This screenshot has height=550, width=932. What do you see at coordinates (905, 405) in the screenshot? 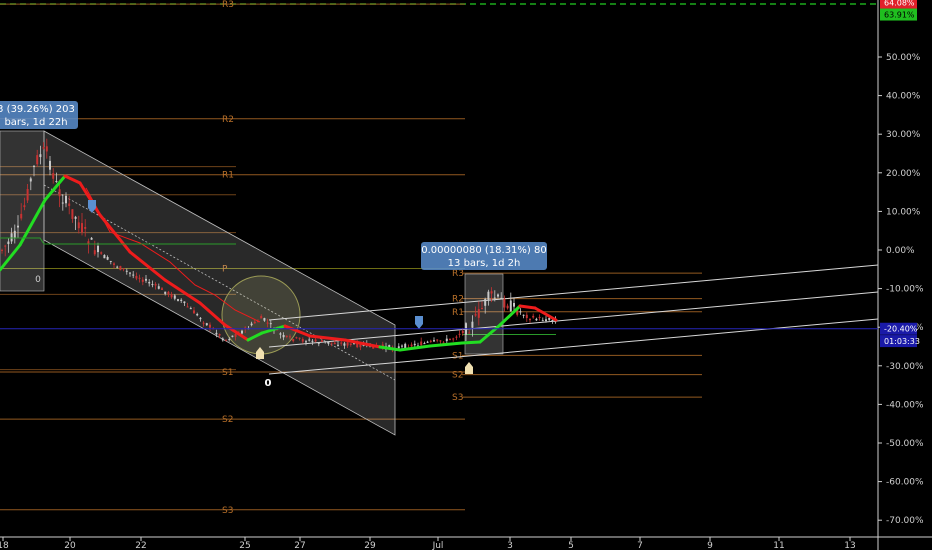
I see `y-tick-label: -40.00%` at bounding box center [905, 405].